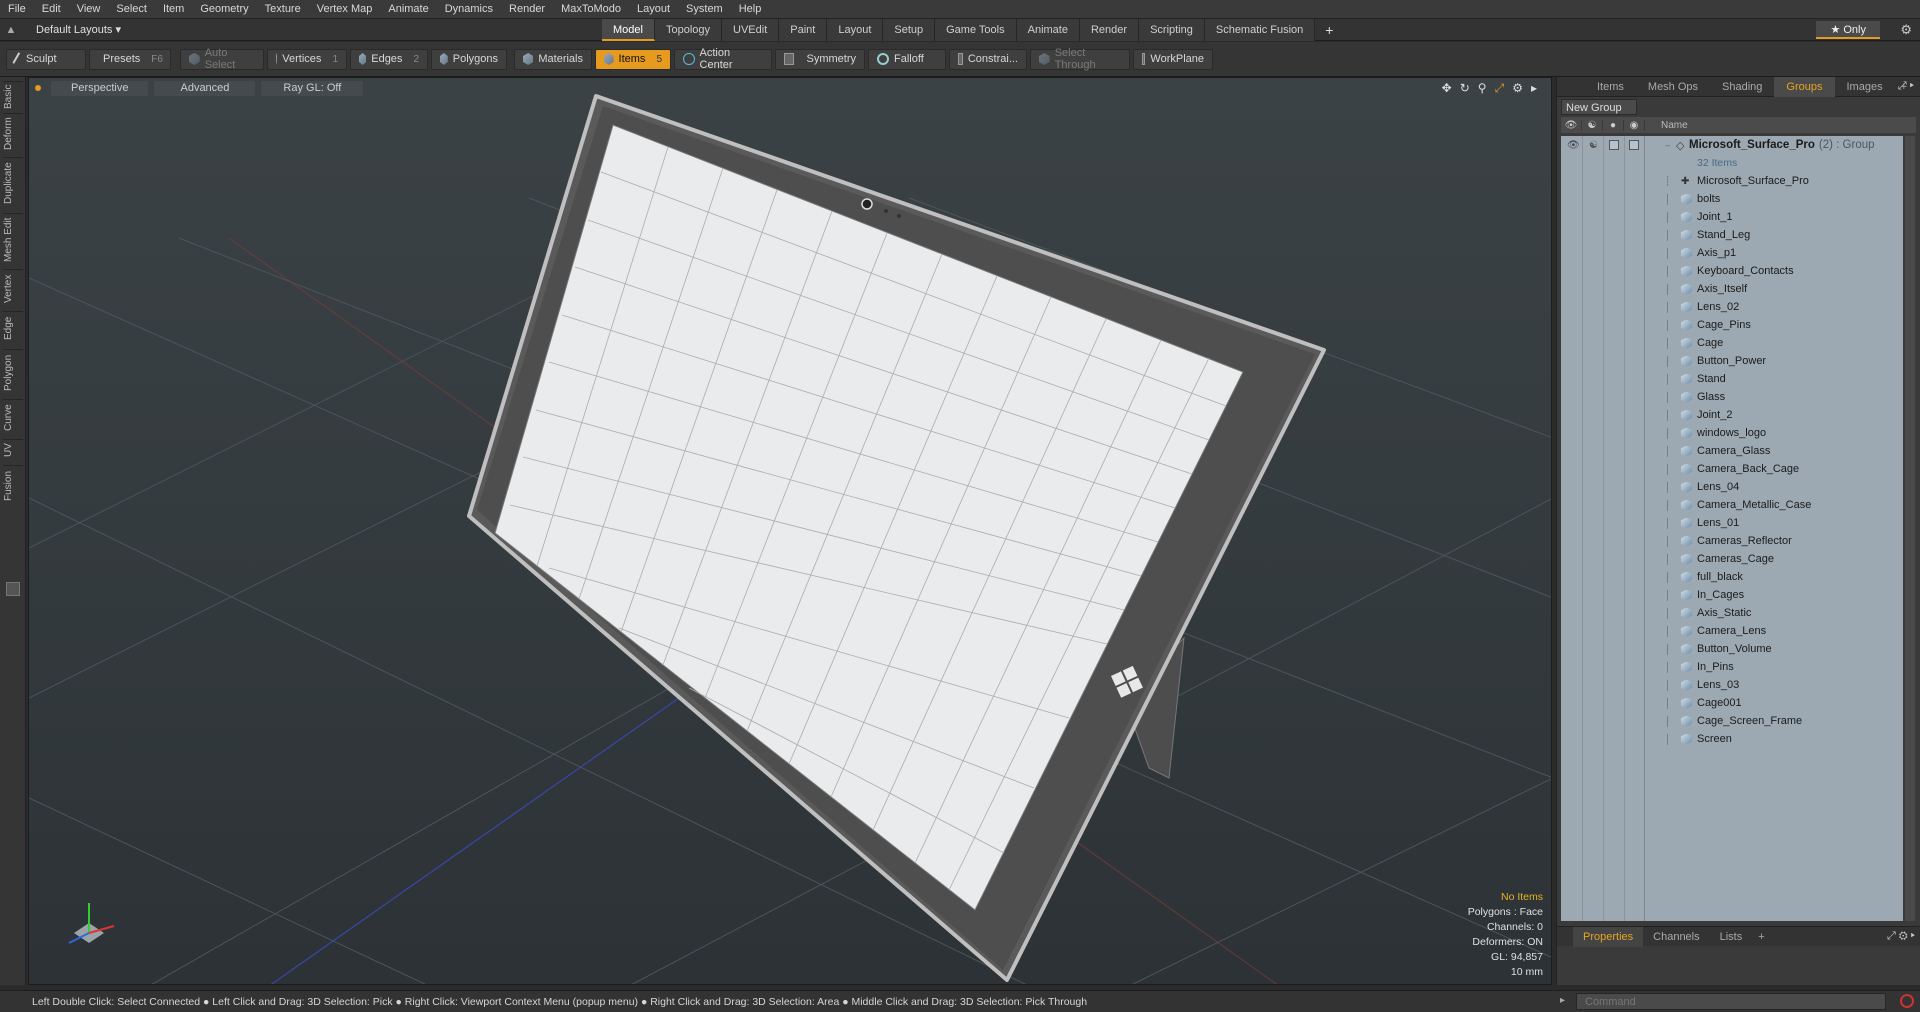 This screenshot has width=1920, height=1012. Describe the element at coordinates (224, 9) in the screenshot. I see `menu-geometry: Geometry` at that location.